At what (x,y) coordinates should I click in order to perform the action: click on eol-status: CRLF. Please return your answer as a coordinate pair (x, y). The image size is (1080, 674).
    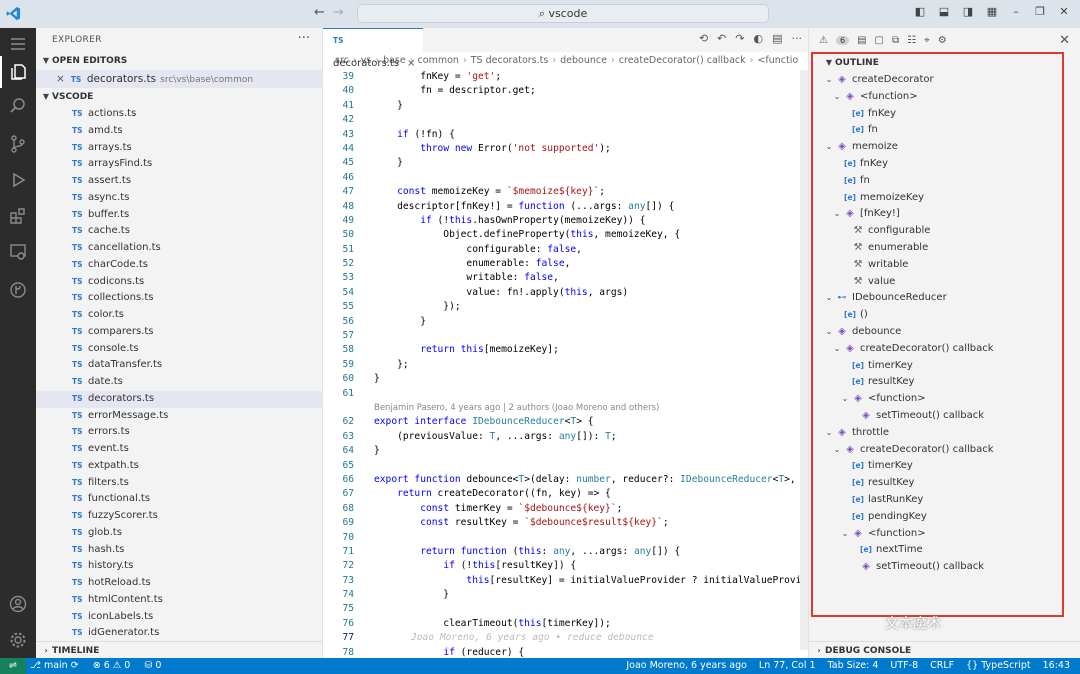
    Looking at the image, I should click on (942, 666).